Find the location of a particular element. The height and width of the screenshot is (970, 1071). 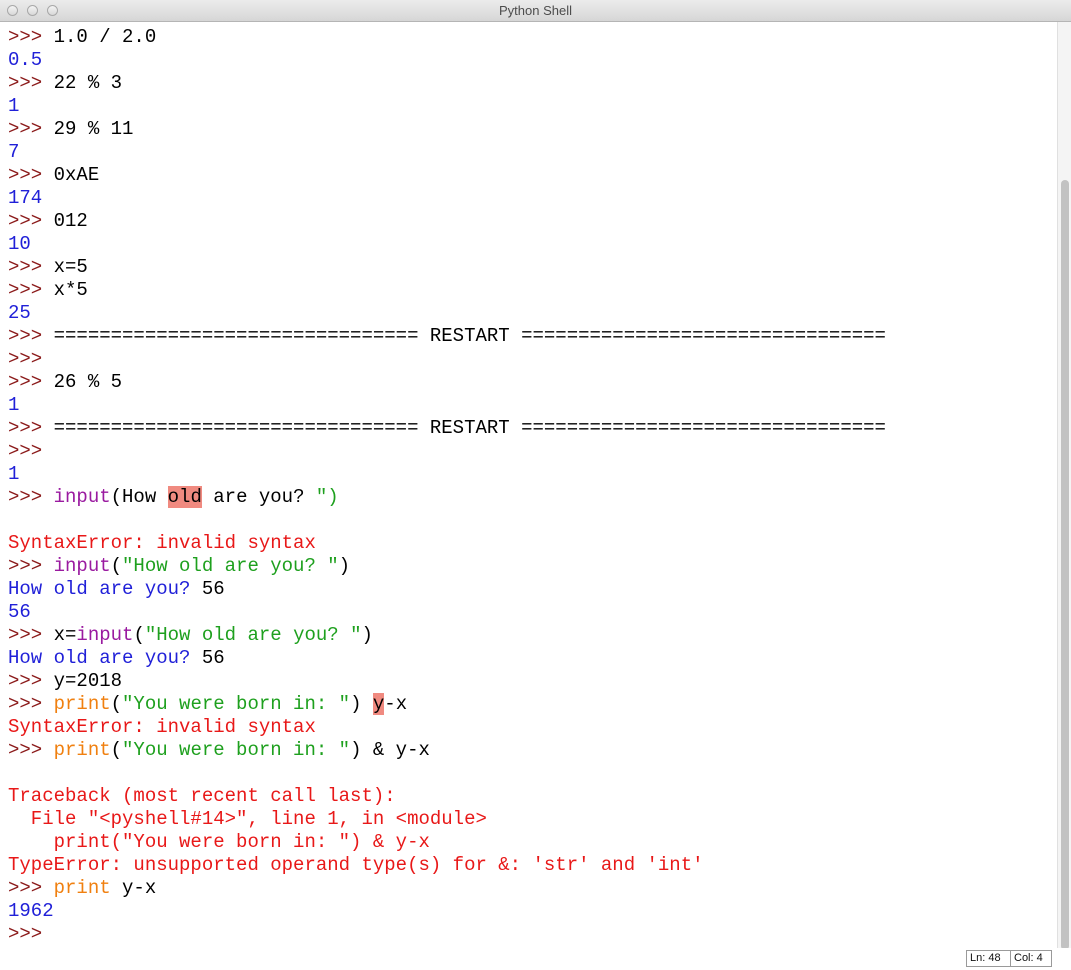

shell-token: Traceback (most recent call last): is located at coordinates (202, 796).